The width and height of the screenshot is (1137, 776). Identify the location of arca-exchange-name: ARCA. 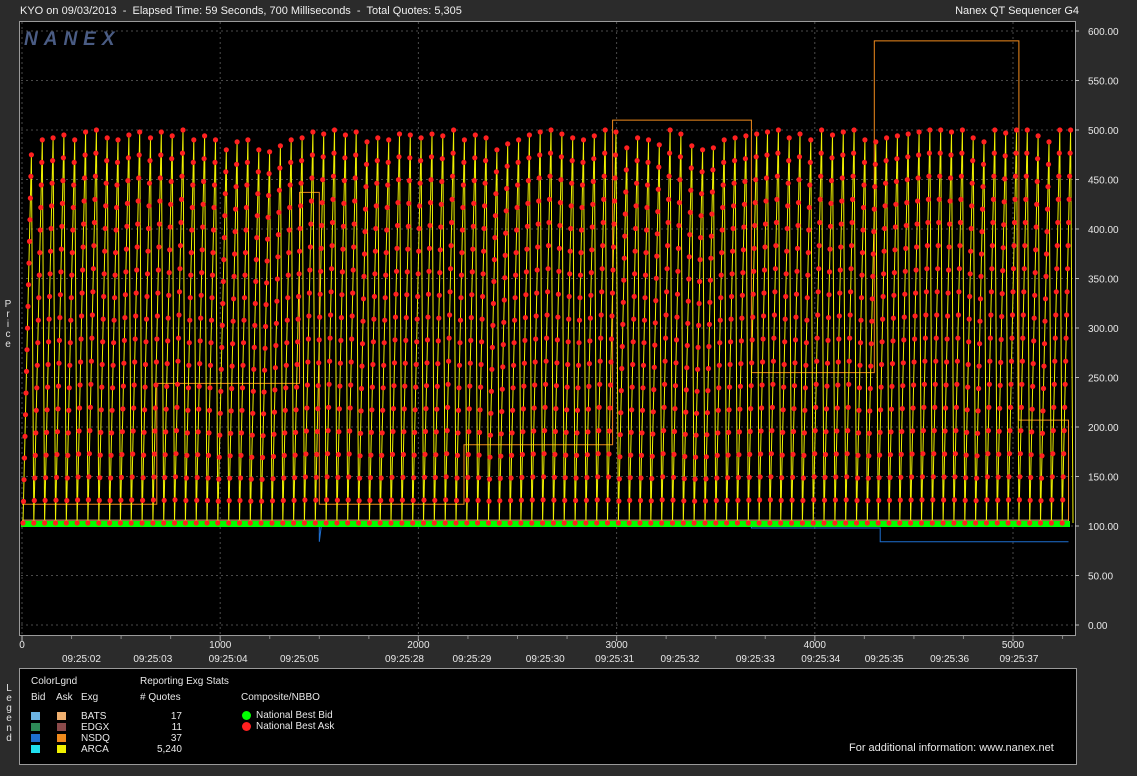
(95, 749).